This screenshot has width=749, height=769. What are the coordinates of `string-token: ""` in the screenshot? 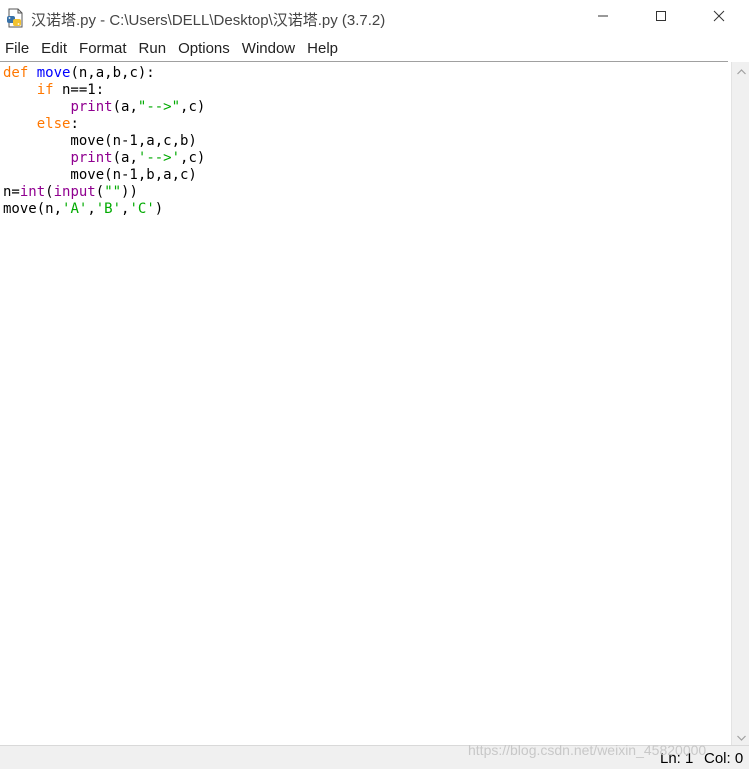 It's located at (113, 192).